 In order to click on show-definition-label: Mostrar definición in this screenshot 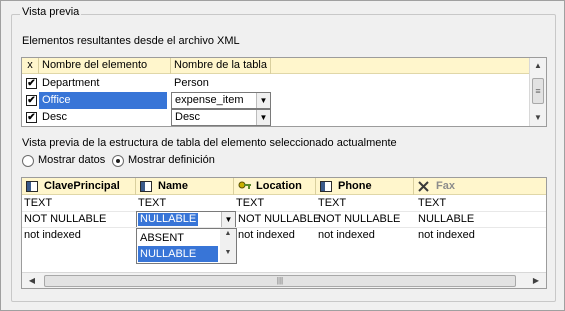, I will do `click(171, 160)`.